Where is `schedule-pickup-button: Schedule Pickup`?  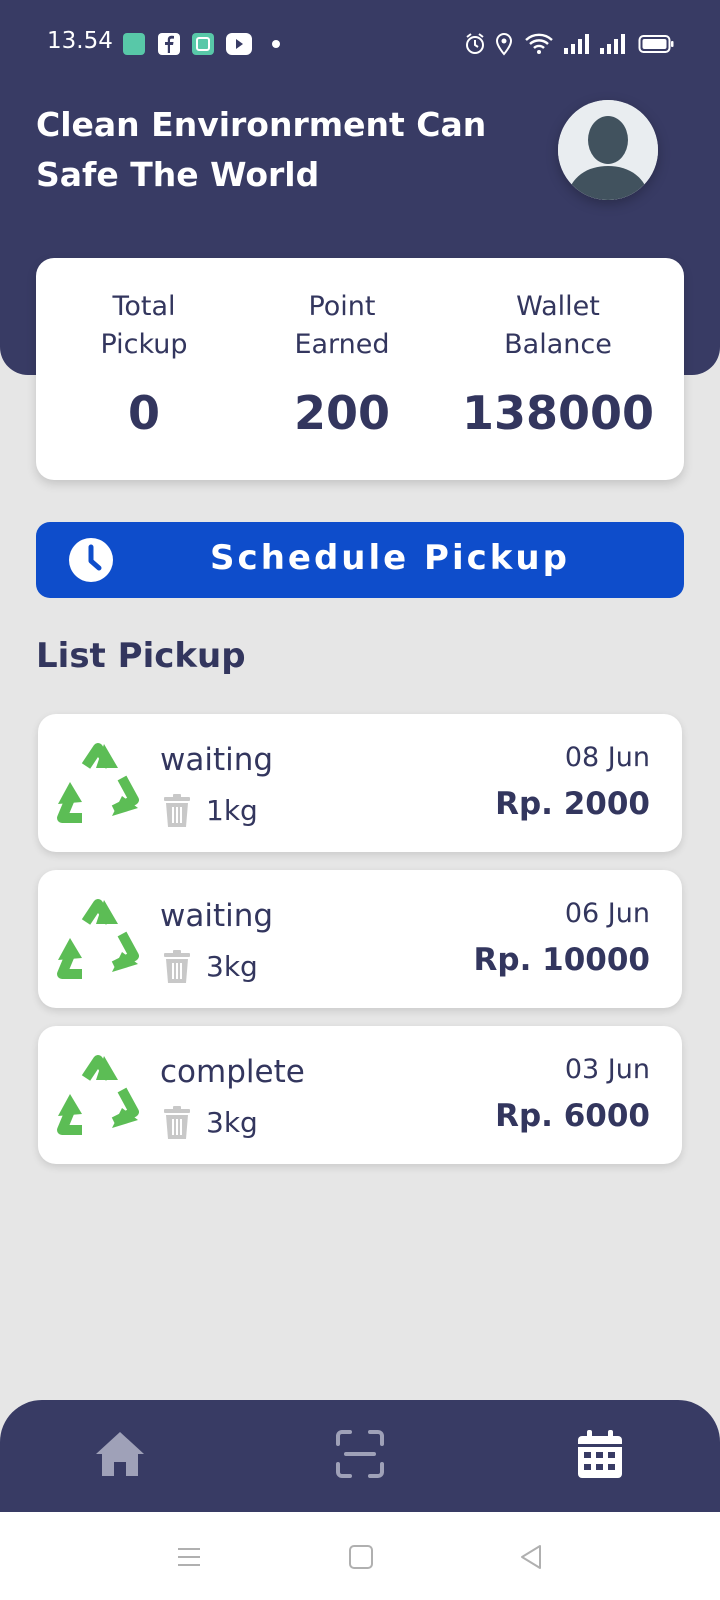
schedule-pickup-button: Schedule Pickup is located at coordinates (360, 560).